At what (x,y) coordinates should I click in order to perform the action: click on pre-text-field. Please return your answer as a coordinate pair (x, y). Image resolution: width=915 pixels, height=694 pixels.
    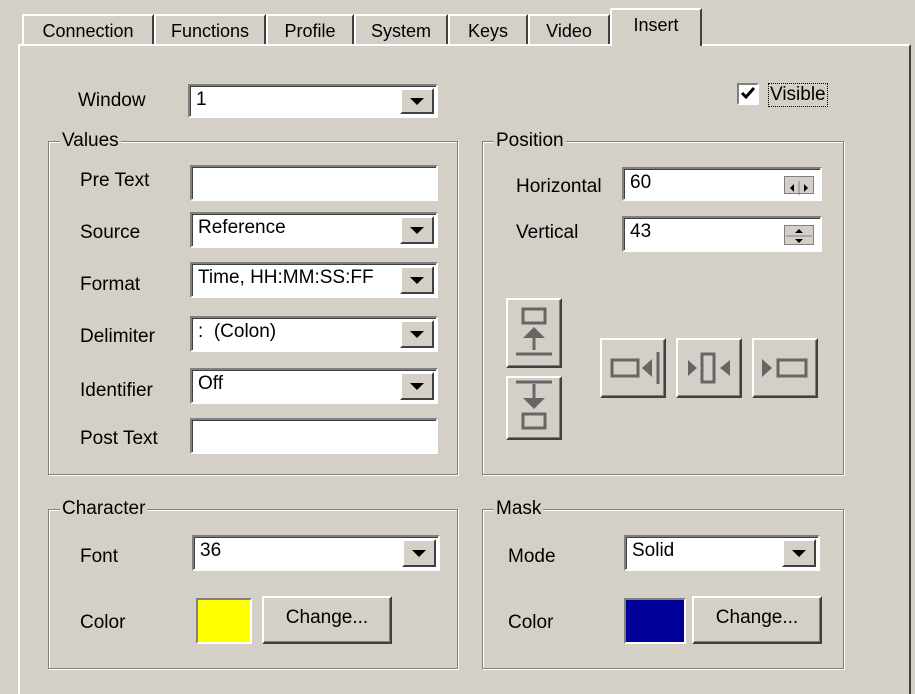
    Looking at the image, I should click on (317, 181).